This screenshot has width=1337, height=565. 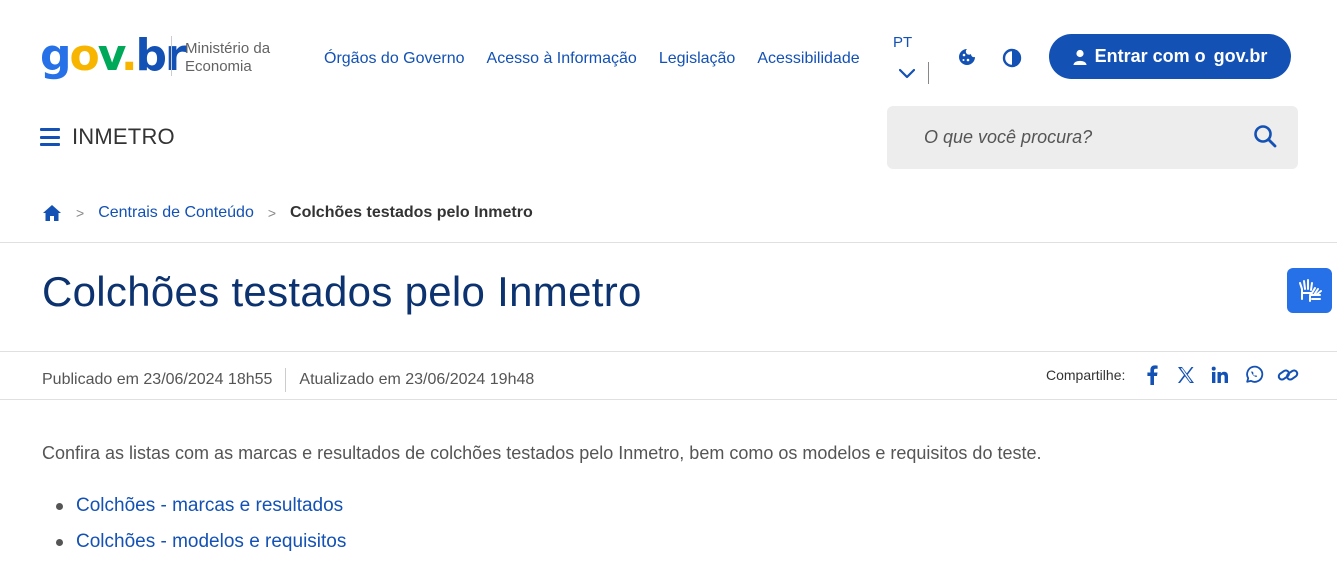 I want to click on nav-link-orgaos: Órgãos do Governo, so click(x=394, y=59).